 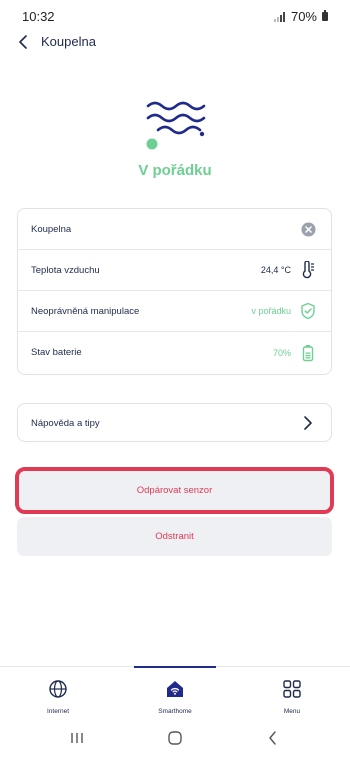 I want to click on nav-item-smarthome: Smarthome, so click(x=175, y=697).